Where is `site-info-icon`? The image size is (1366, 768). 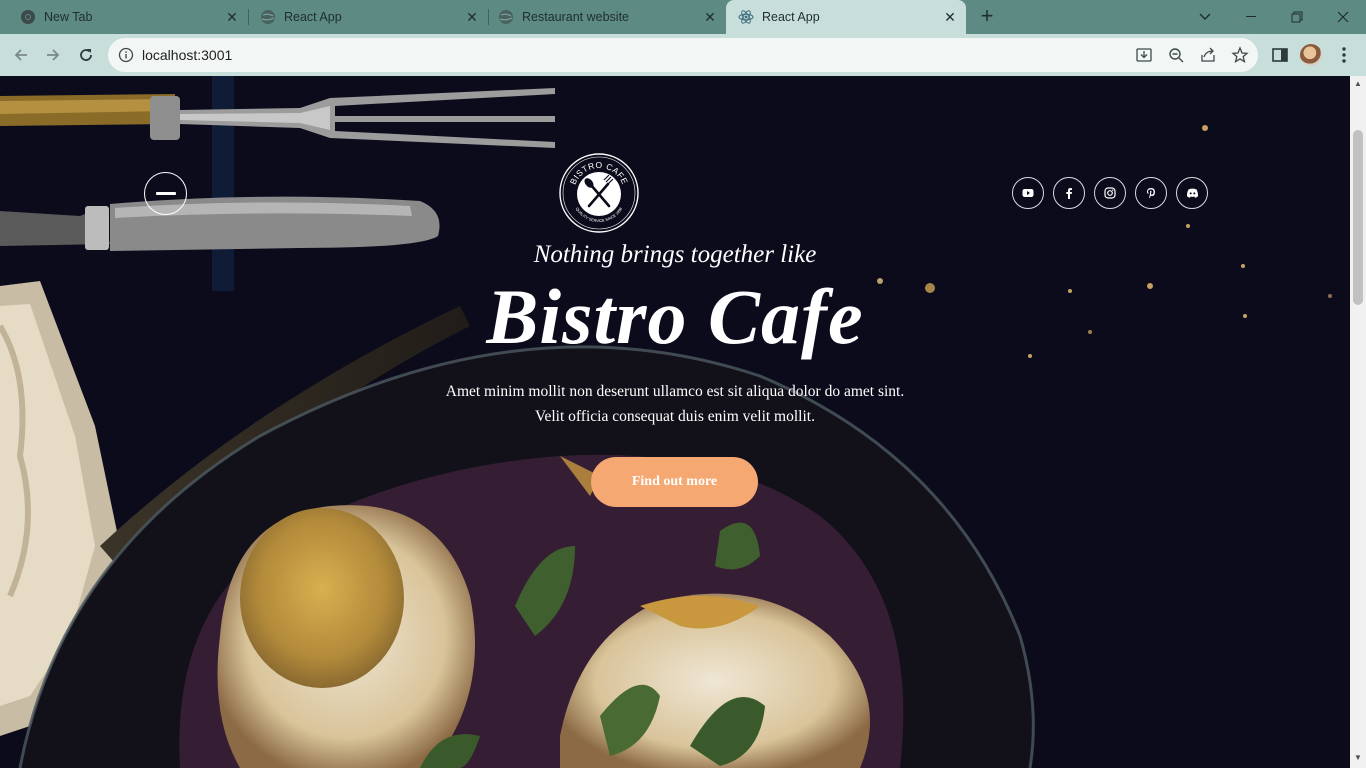 site-info-icon is located at coordinates (126, 55).